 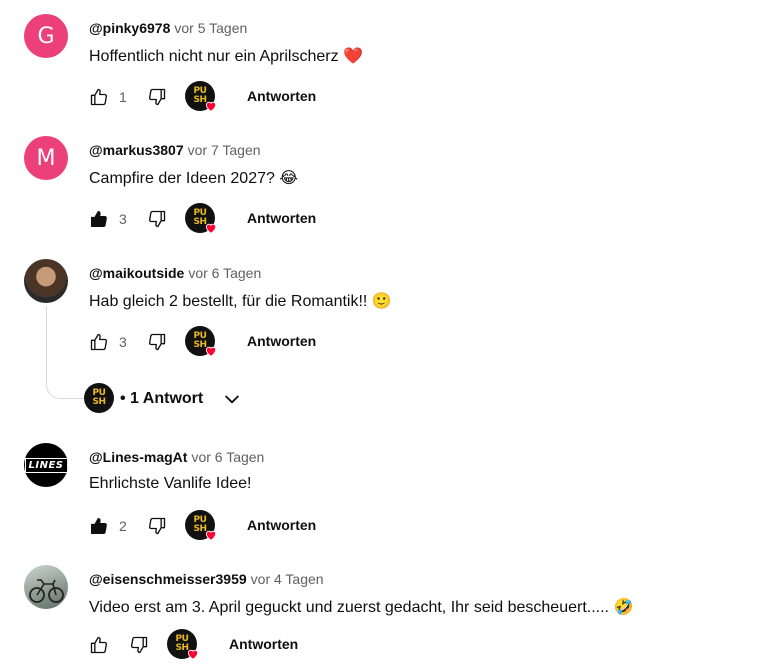 I want to click on comment-actions: 1 PU SH Antworten, so click(x=389, y=97).